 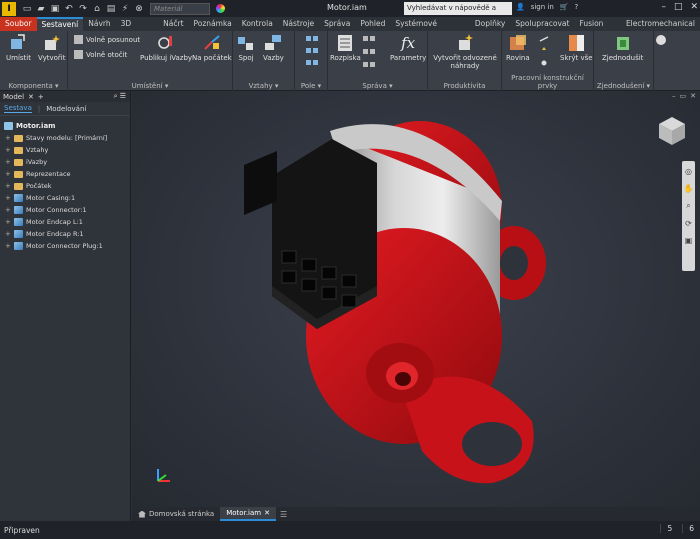 What do you see at coordinates (312, 53) in the screenshot?
I see `pattern-icon` at bounding box center [312, 53].